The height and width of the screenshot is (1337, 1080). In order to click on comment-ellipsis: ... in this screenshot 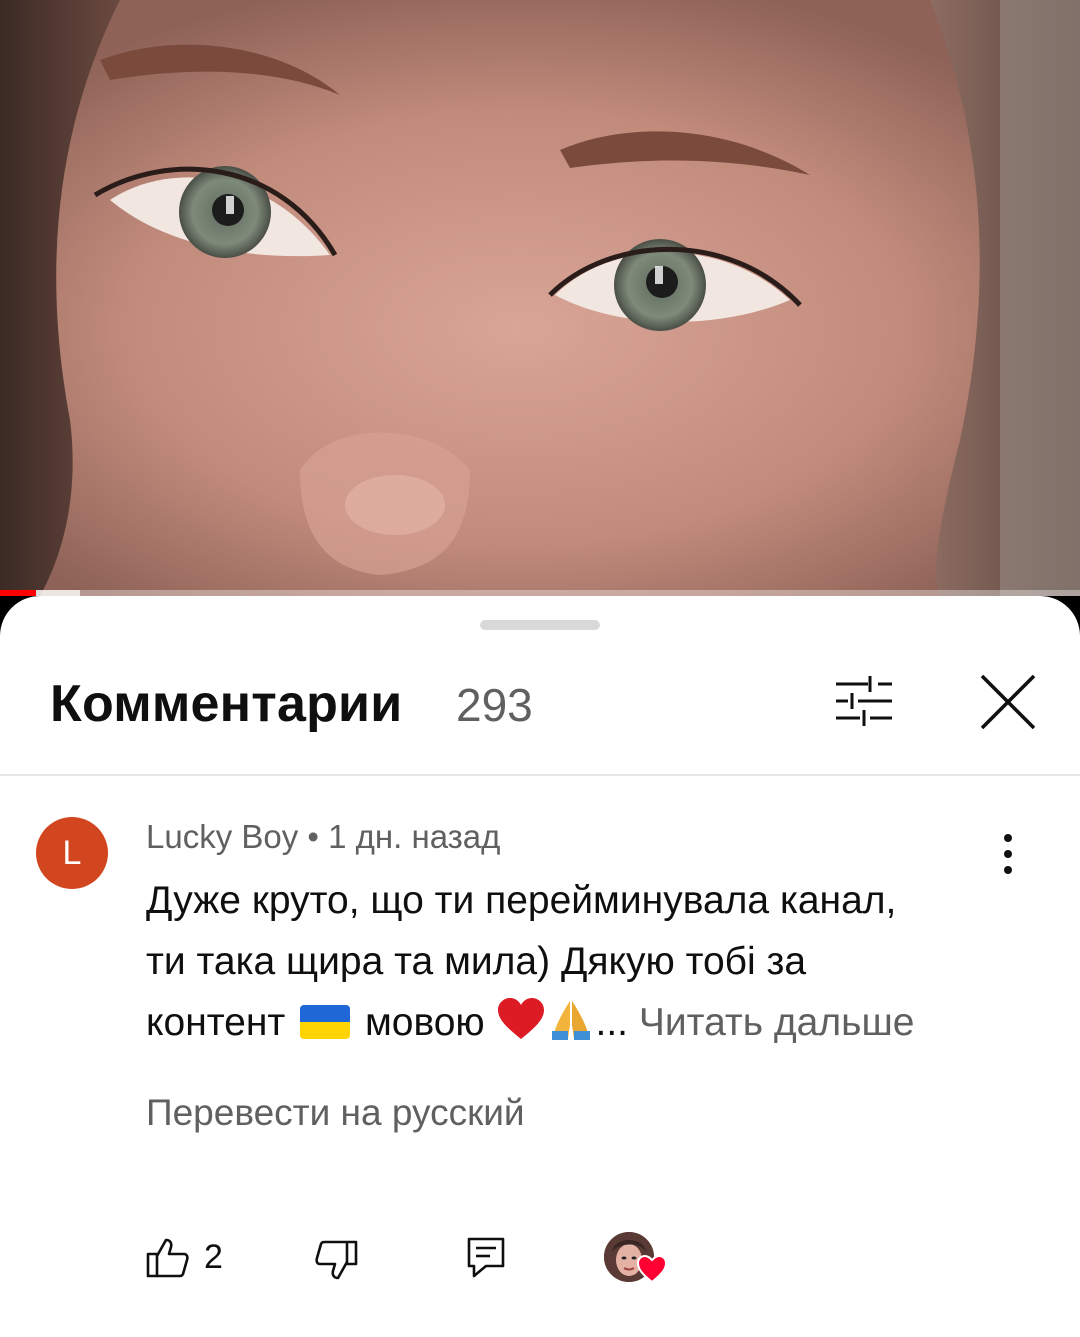, I will do `click(612, 1022)`.